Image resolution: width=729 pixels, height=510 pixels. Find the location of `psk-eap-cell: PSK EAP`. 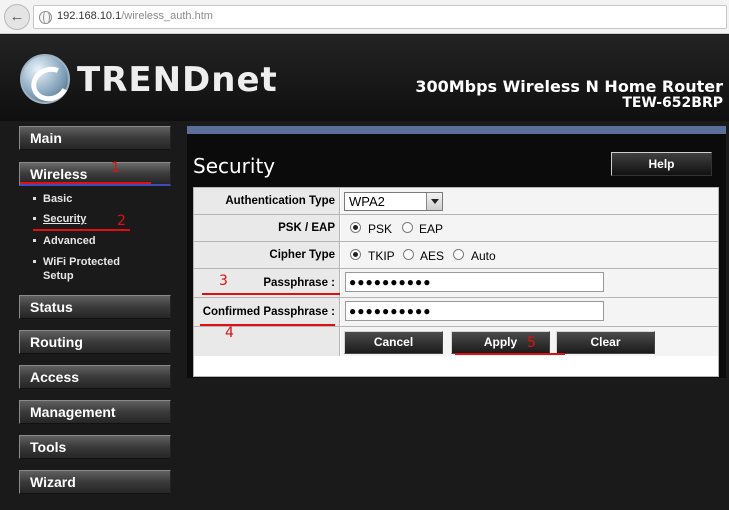

psk-eap-cell: PSK EAP is located at coordinates (529, 228).